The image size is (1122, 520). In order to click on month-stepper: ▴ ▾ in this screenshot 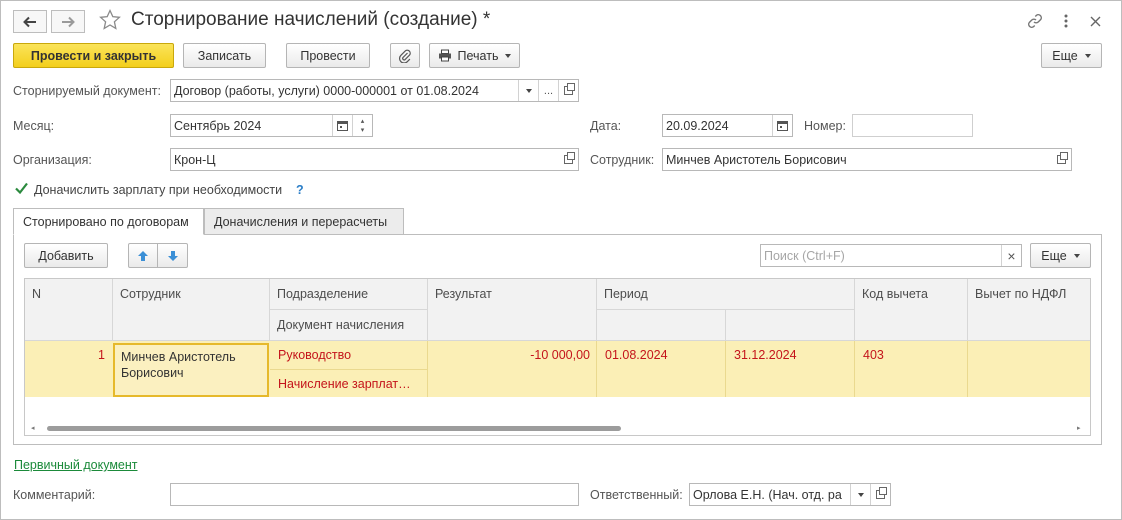, I will do `click(362, 125)`.